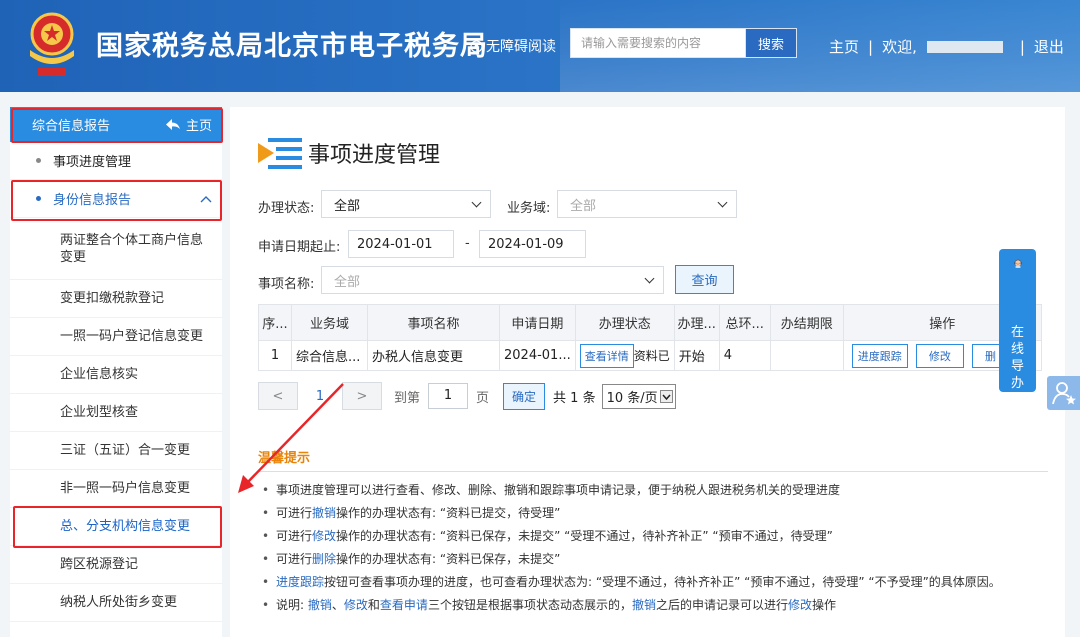 The image size is (1080, 637). What do you see at coordinates (292, 43) in the screenshot?
I see `site-title: 国家税务总局北京市电子税务局` at bounding box center [292, 43].